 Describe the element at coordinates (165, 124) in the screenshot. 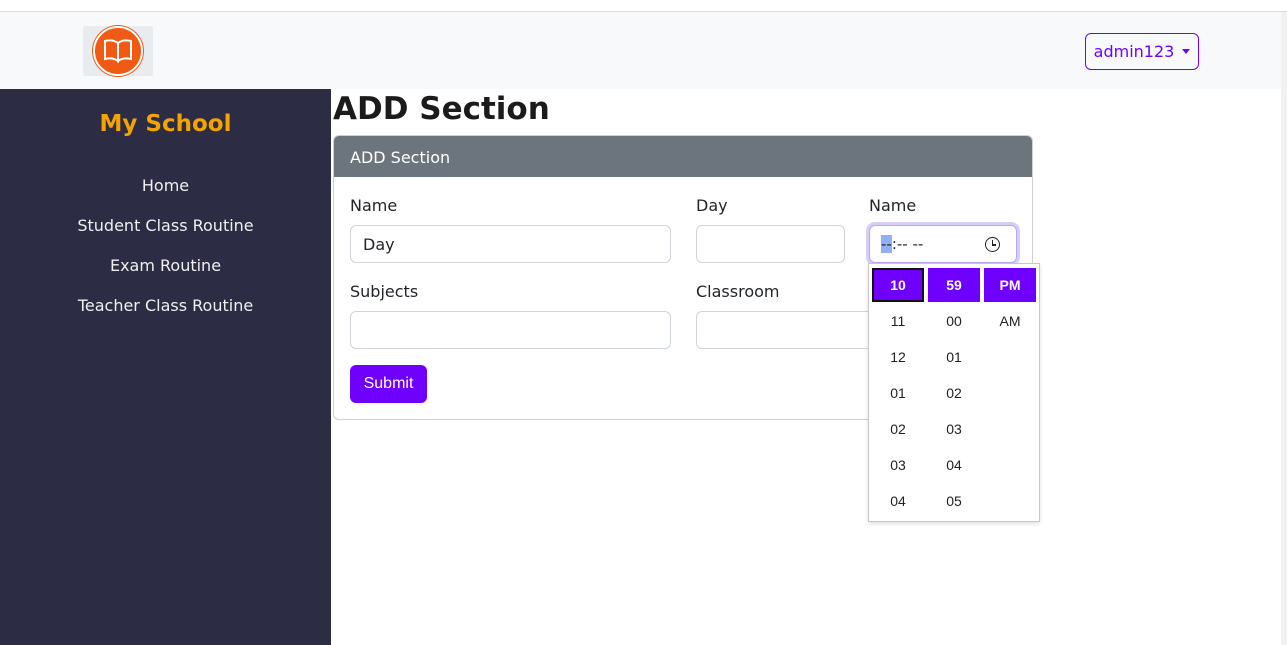

I see `sidebar-brand: My School` at that location.